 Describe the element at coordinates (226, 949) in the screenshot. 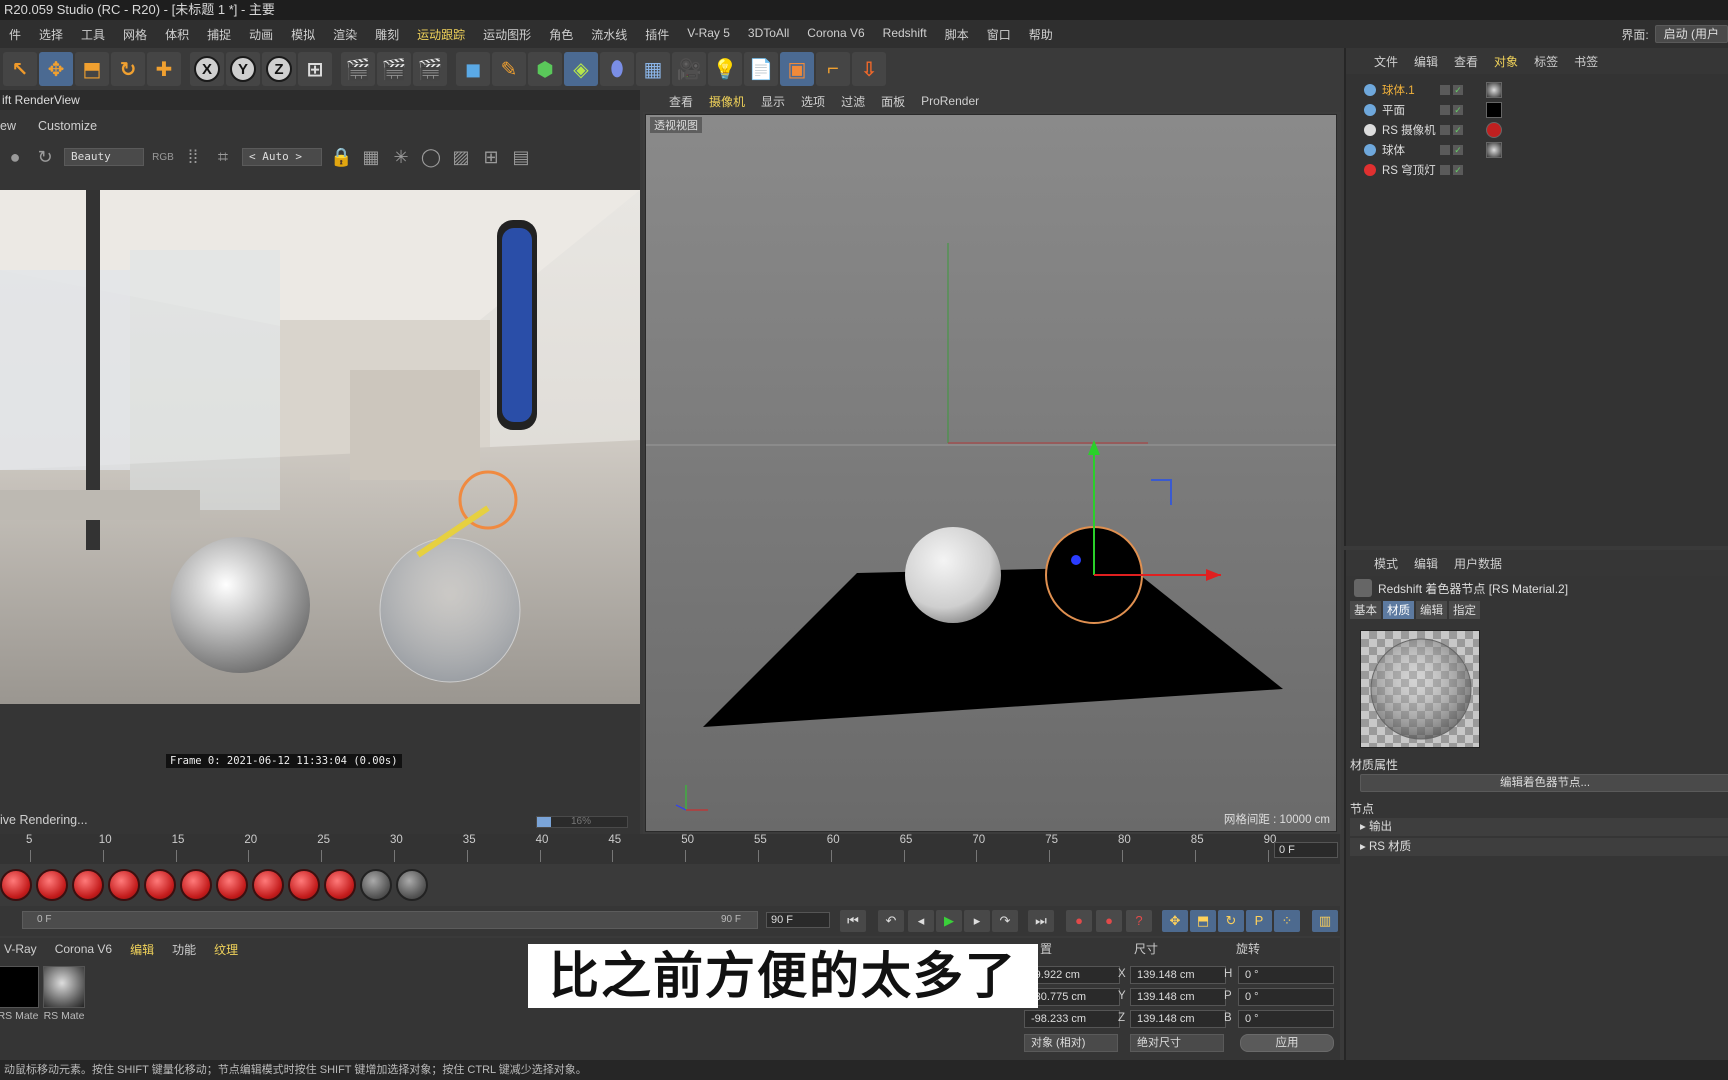

I see `material-menu-item: 纹理` at that location.